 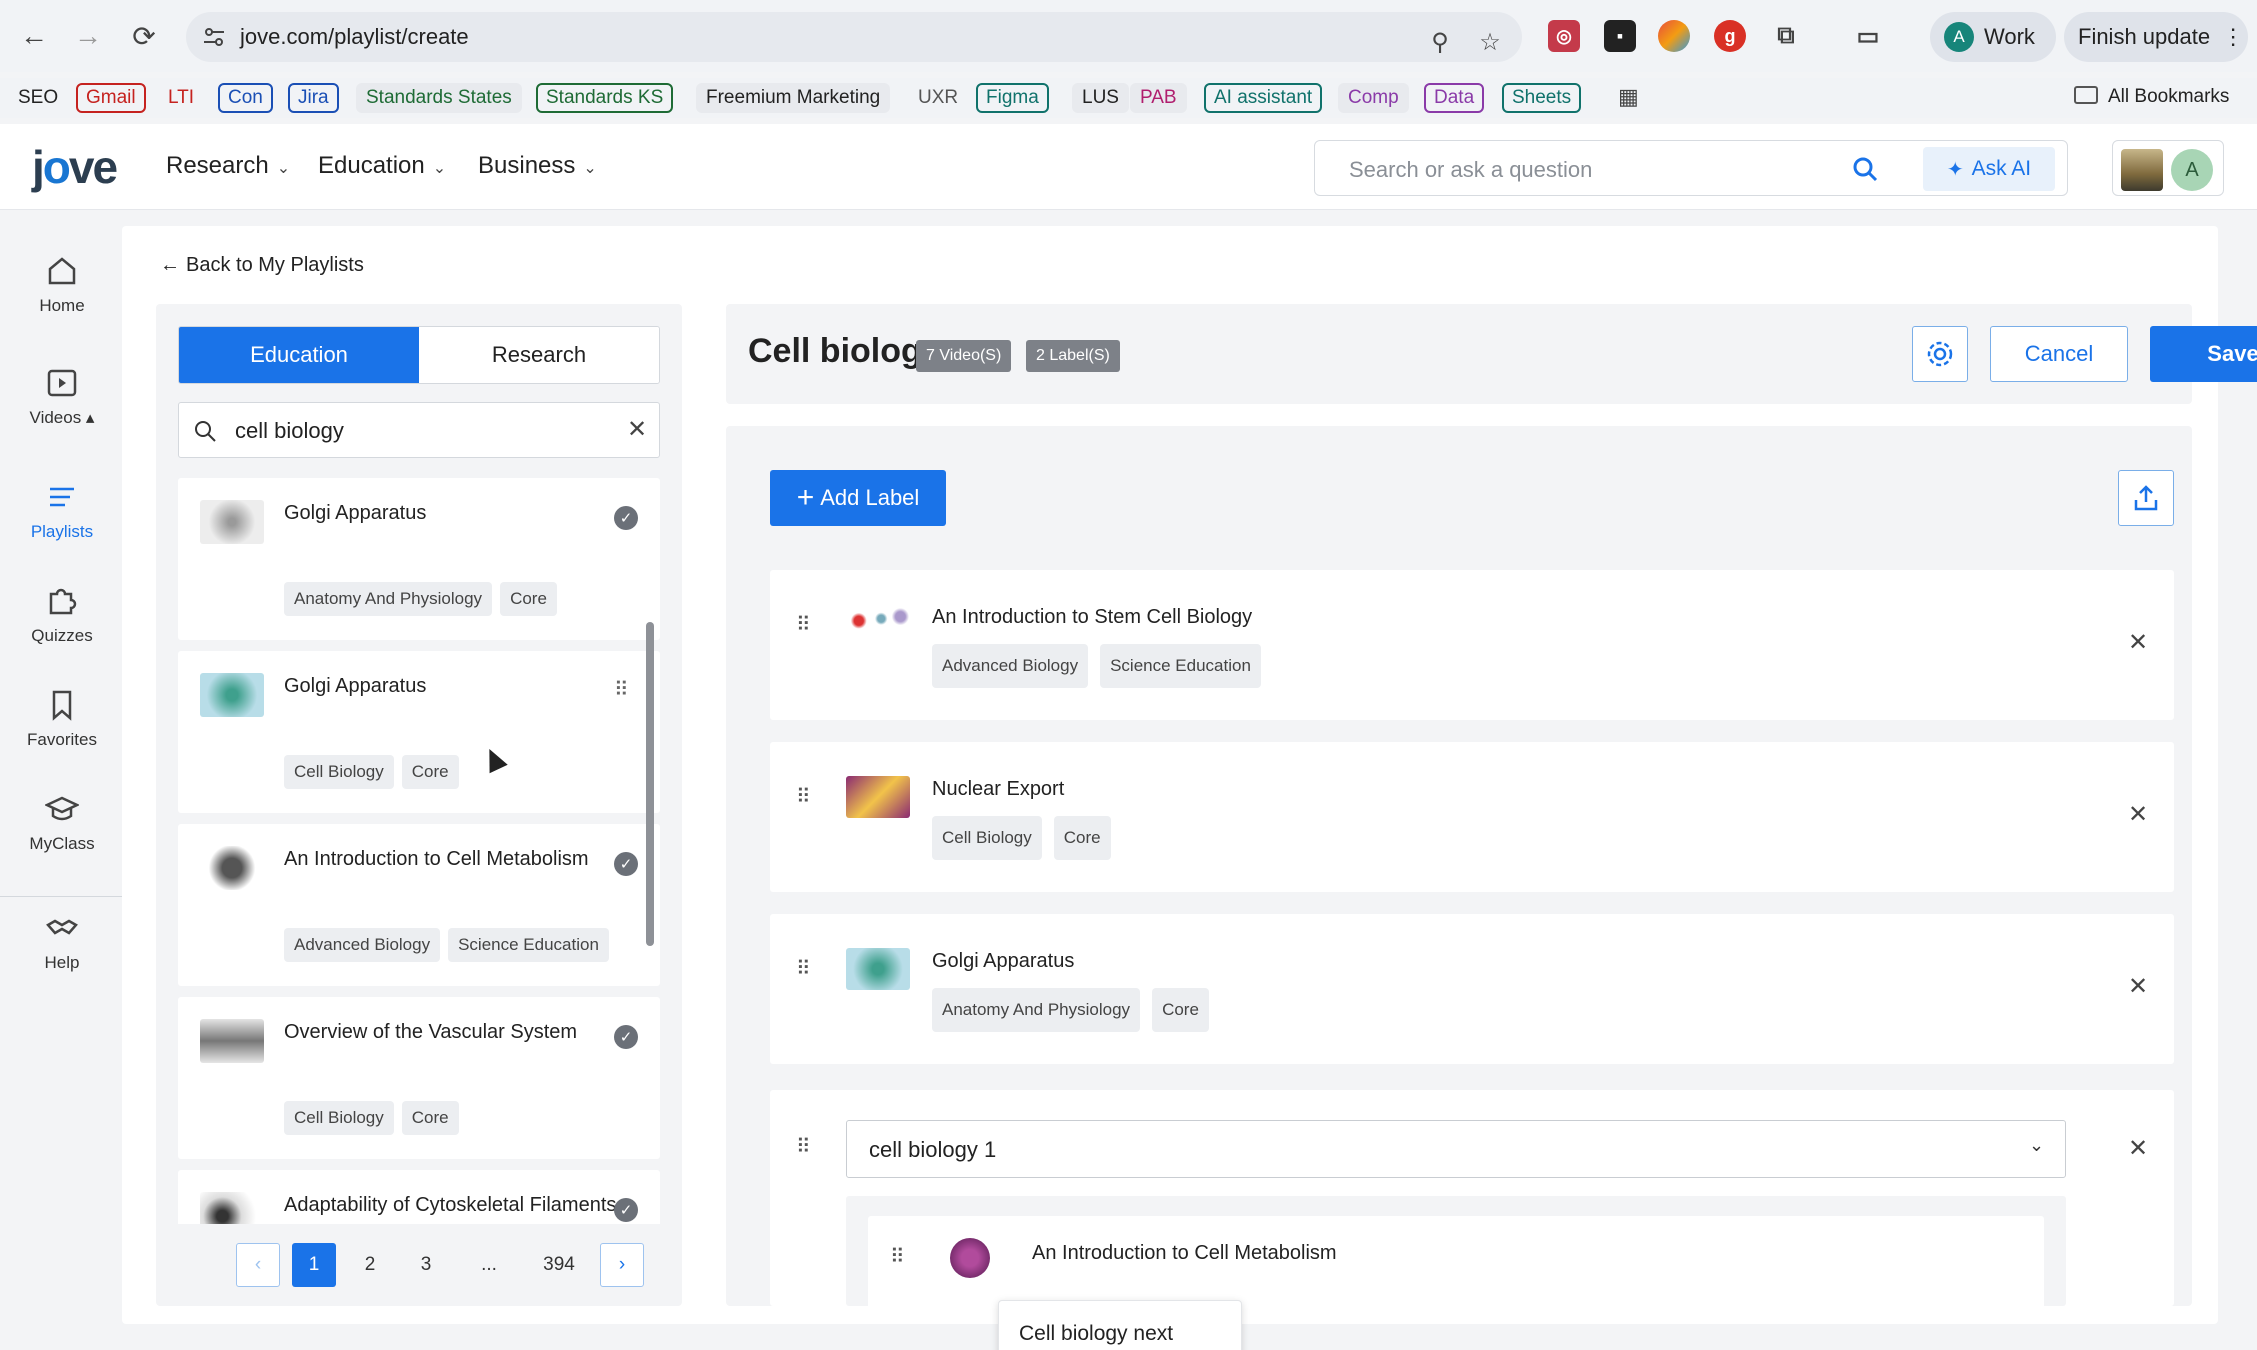 What do you see at coordinates (1868, 36) in the screenshot?
I see `side-panel-icon: ▭` at bounding box center [1868, 36].